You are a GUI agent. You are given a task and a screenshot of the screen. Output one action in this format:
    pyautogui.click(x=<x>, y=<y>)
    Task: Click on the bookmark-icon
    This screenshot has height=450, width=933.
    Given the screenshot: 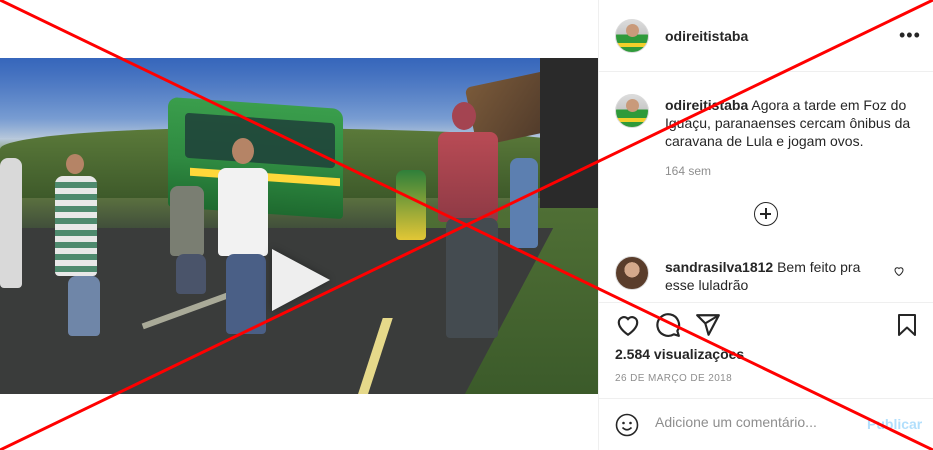 What is the action you would take?
    pyautogui.click(x=907, y=325)
    